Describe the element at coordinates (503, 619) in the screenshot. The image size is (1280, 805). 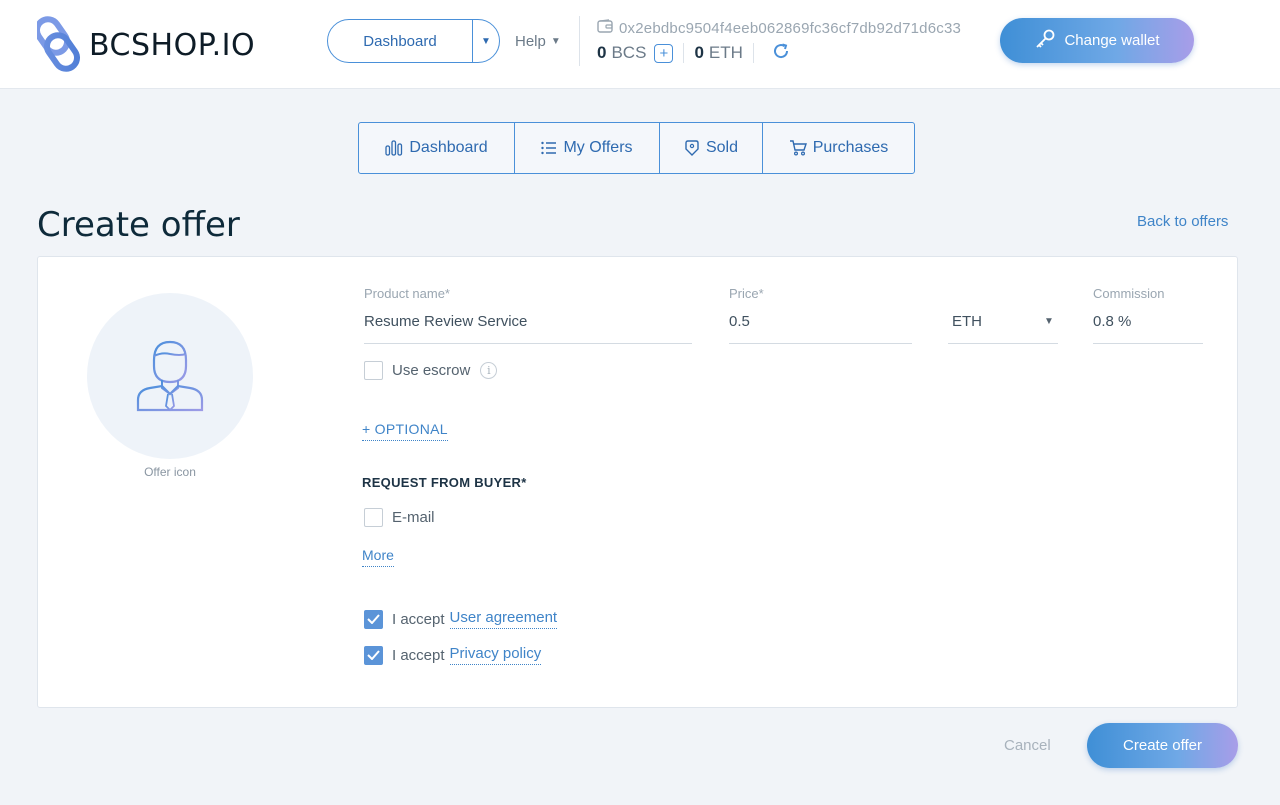
I see `user-agreement-link: User agreement` at that location.